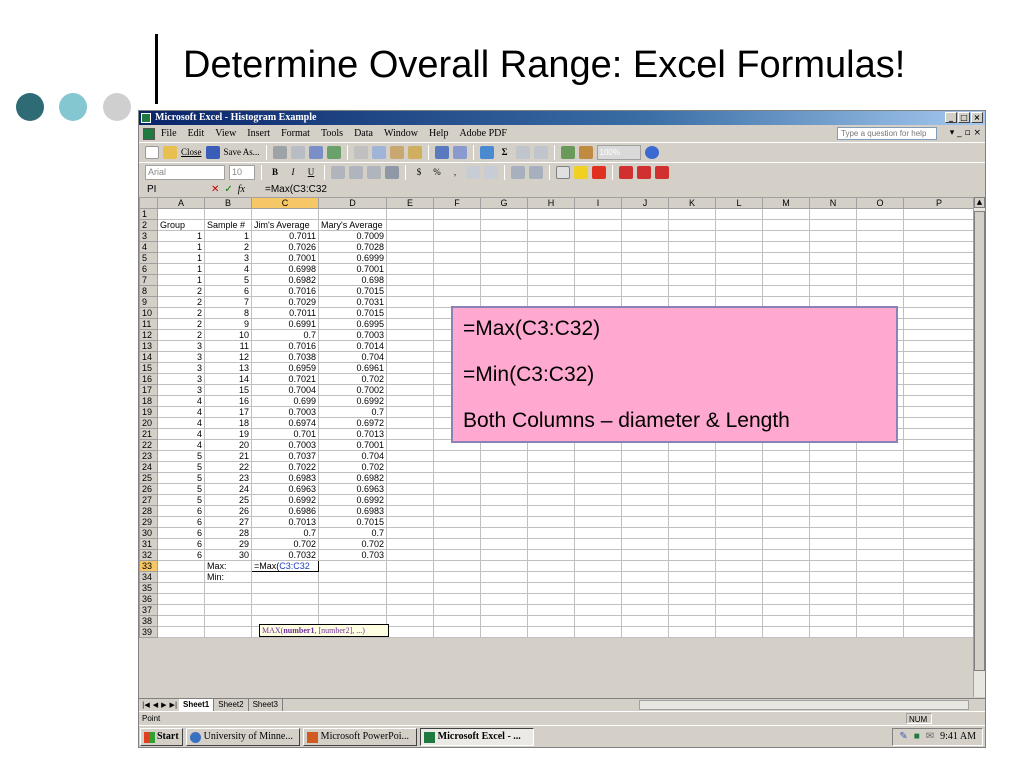  What do you see at coordinates (181, 247) in the screenshot?
I see `grid-cell: 1` at bounding box center [181, 247].